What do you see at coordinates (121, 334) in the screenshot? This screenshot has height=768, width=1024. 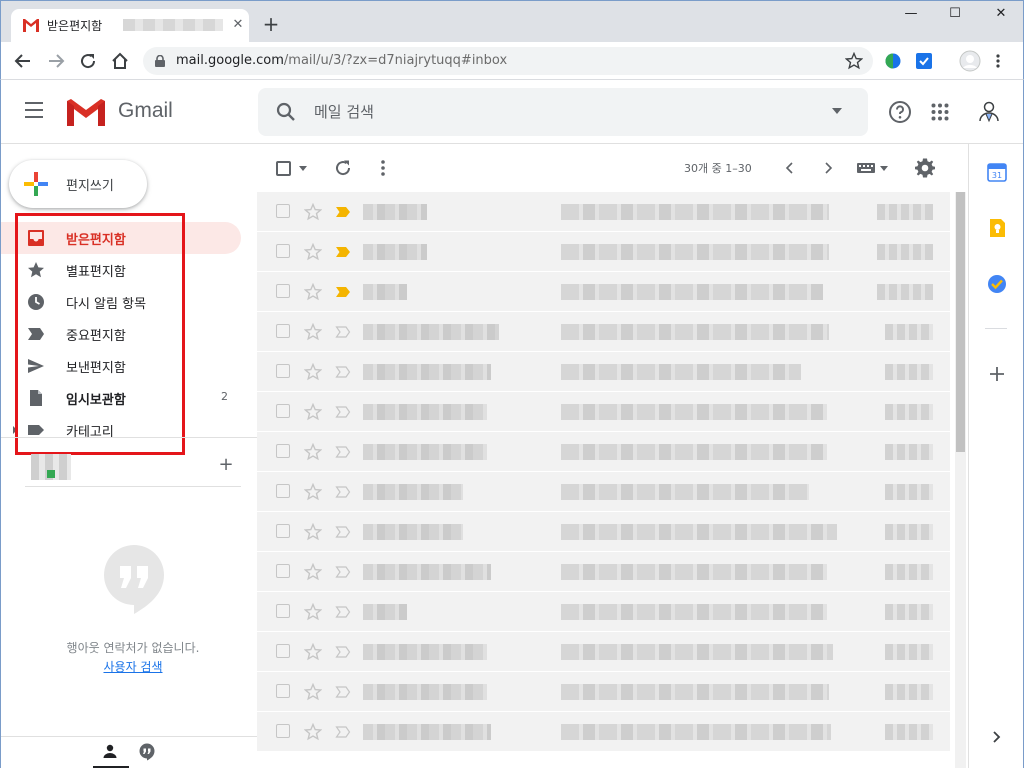 I see `sidebar-item-important: 중요편지함` at bounding box center [121, 334].